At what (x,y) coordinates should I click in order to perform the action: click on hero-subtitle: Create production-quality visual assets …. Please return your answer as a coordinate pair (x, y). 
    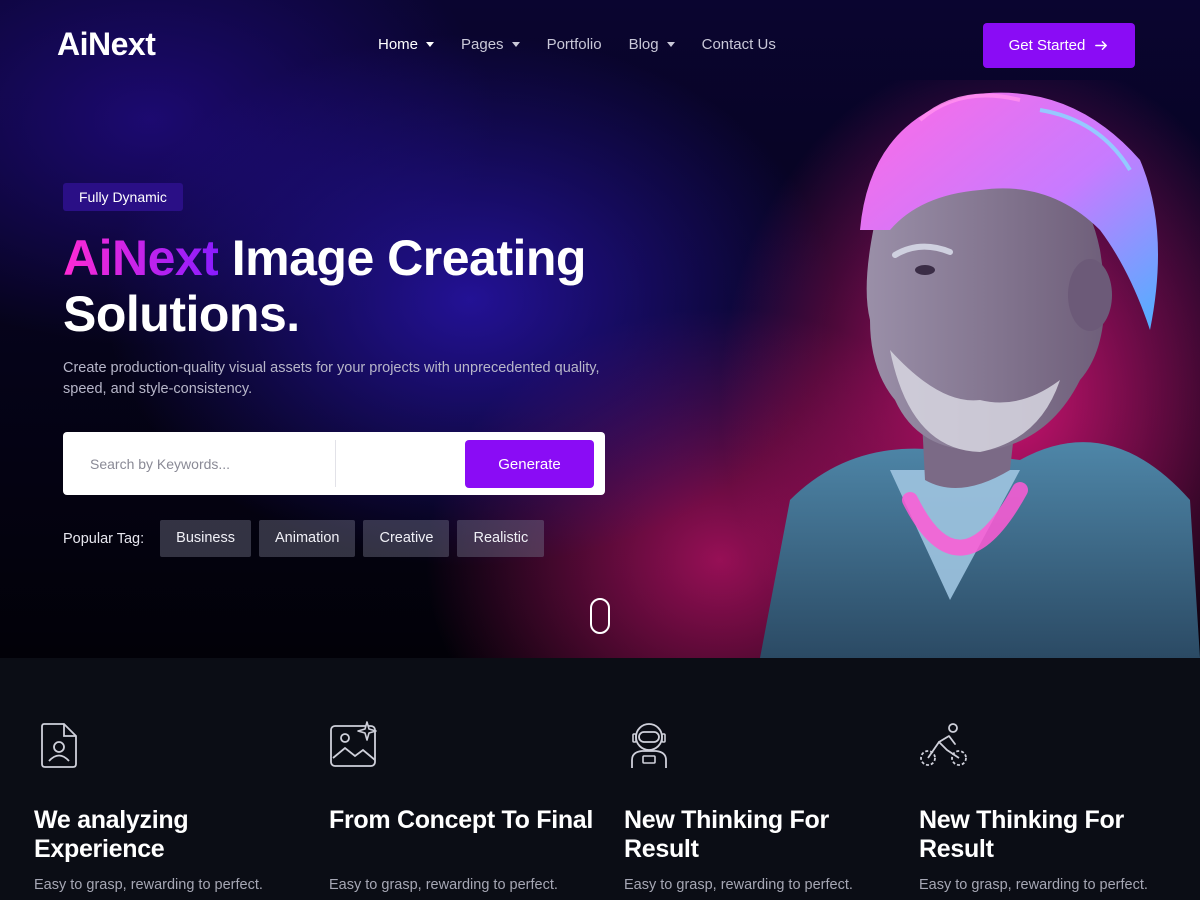
    Looking at the image, I should click on (331, 378).